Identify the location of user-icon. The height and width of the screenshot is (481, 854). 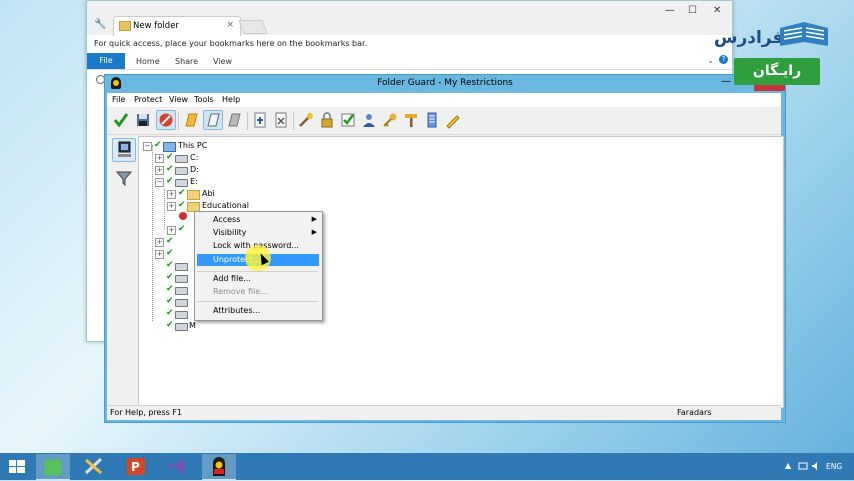
(369, 120).